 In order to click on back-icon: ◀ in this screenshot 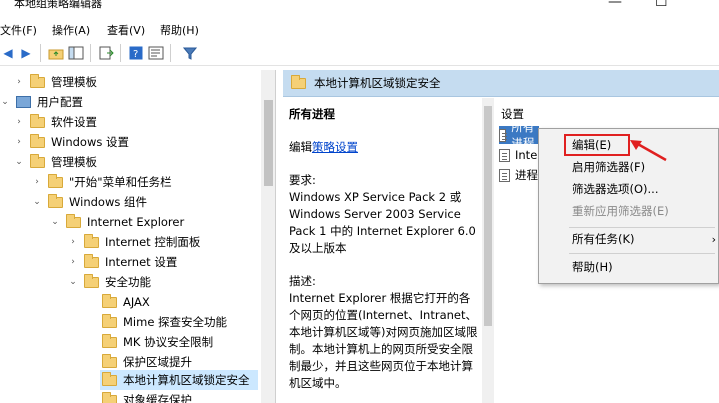, I will do `click(8, 53)`.